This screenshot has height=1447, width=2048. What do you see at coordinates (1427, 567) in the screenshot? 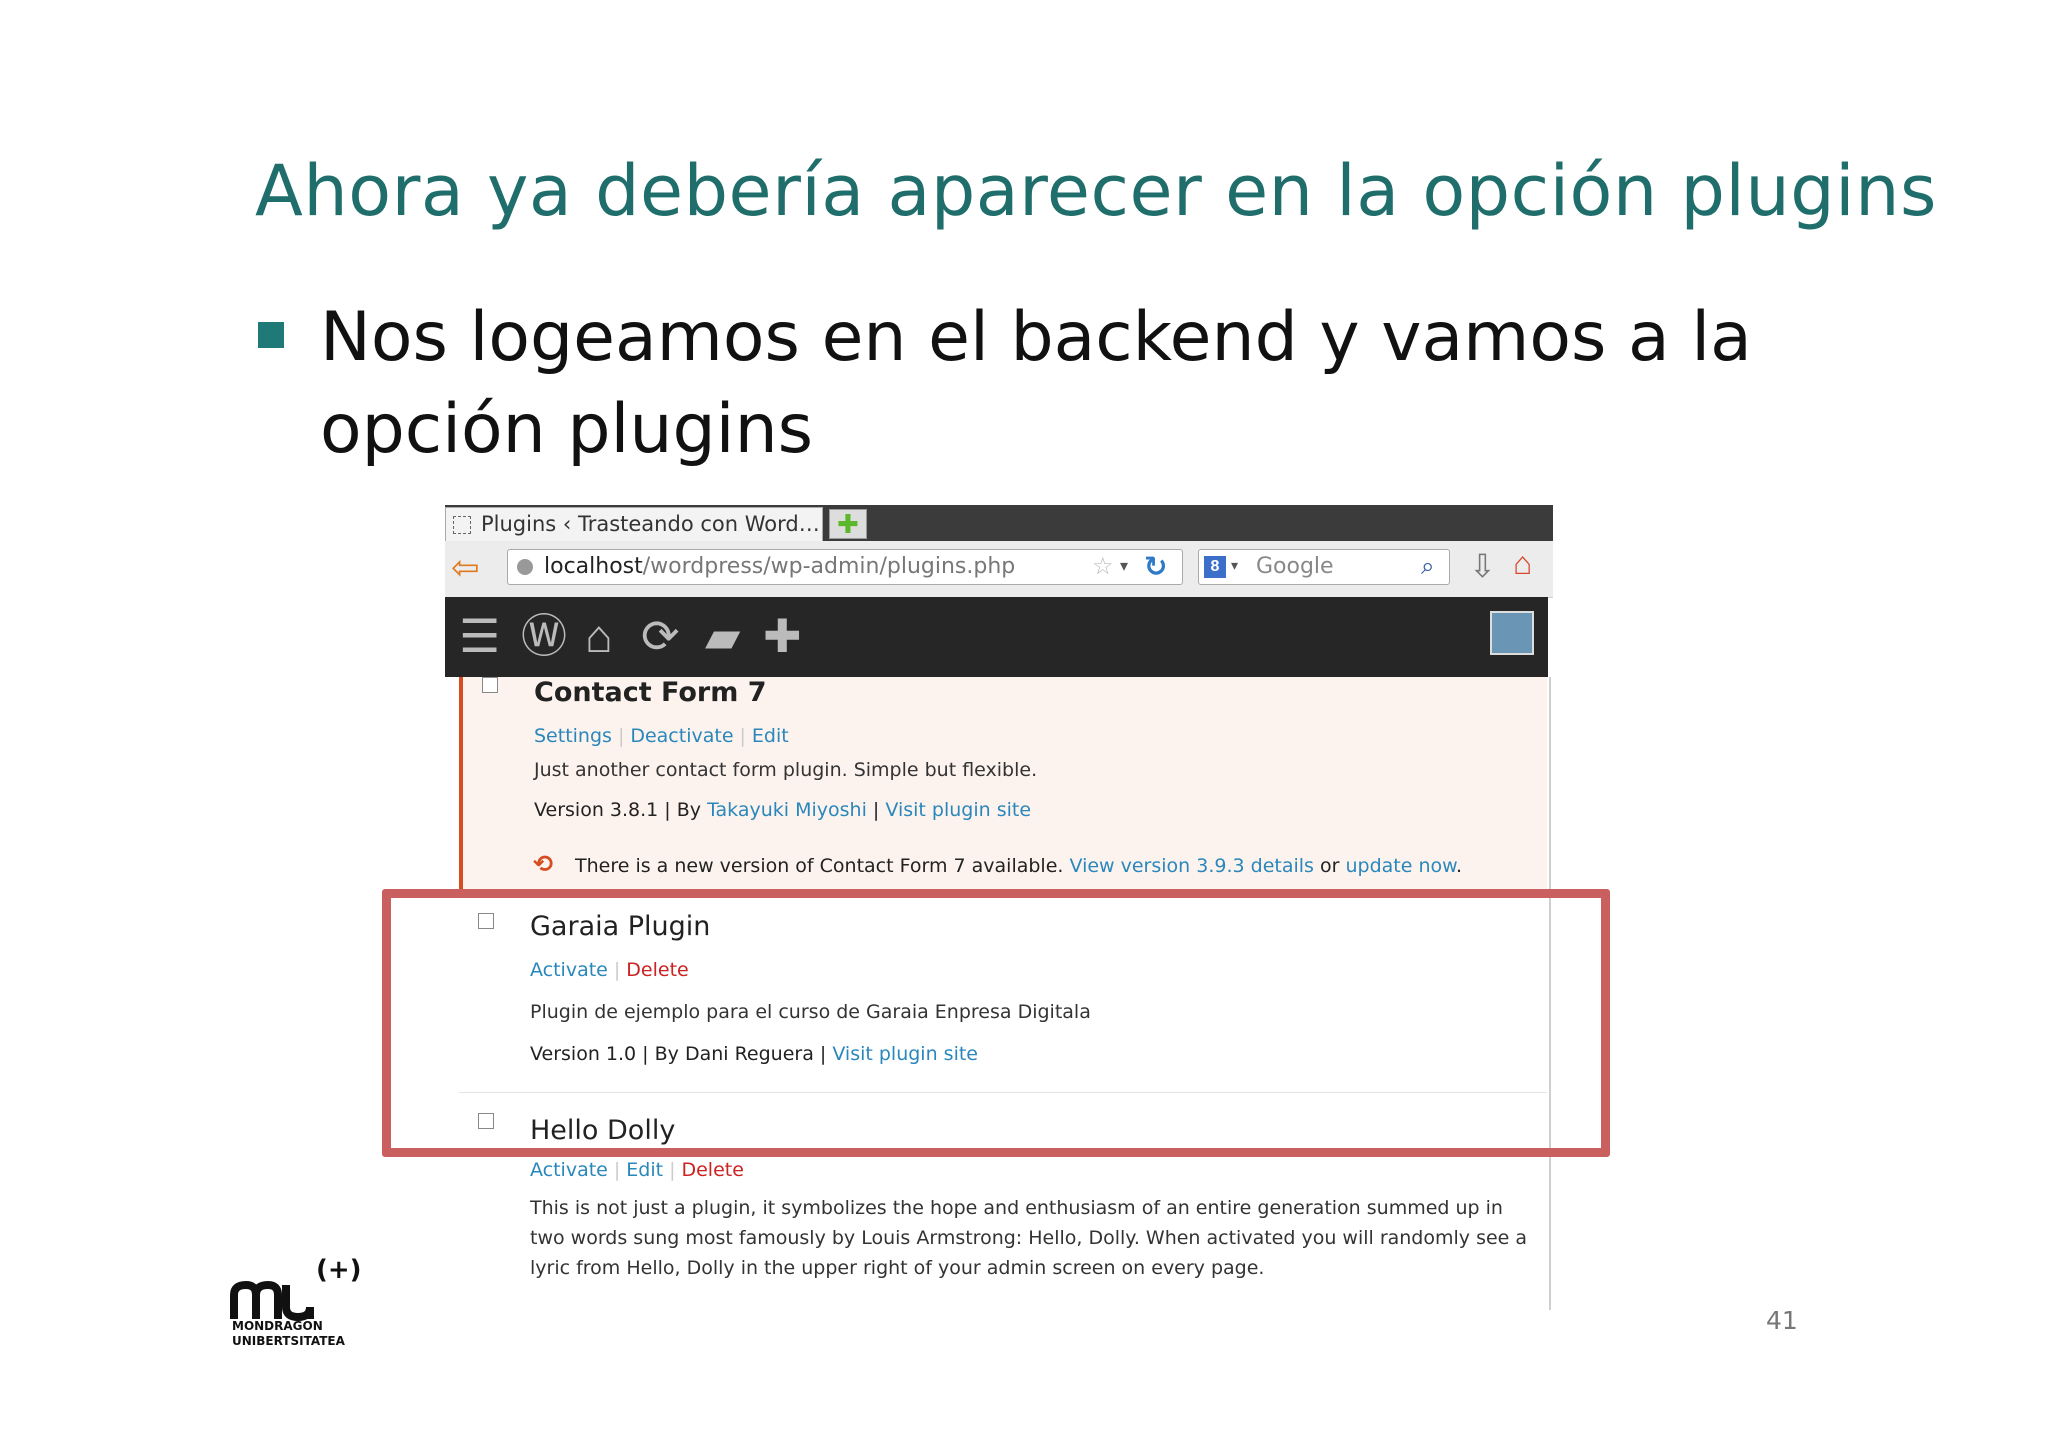
I see `search-icon: ⌕` at bounding box center [1427, 567].